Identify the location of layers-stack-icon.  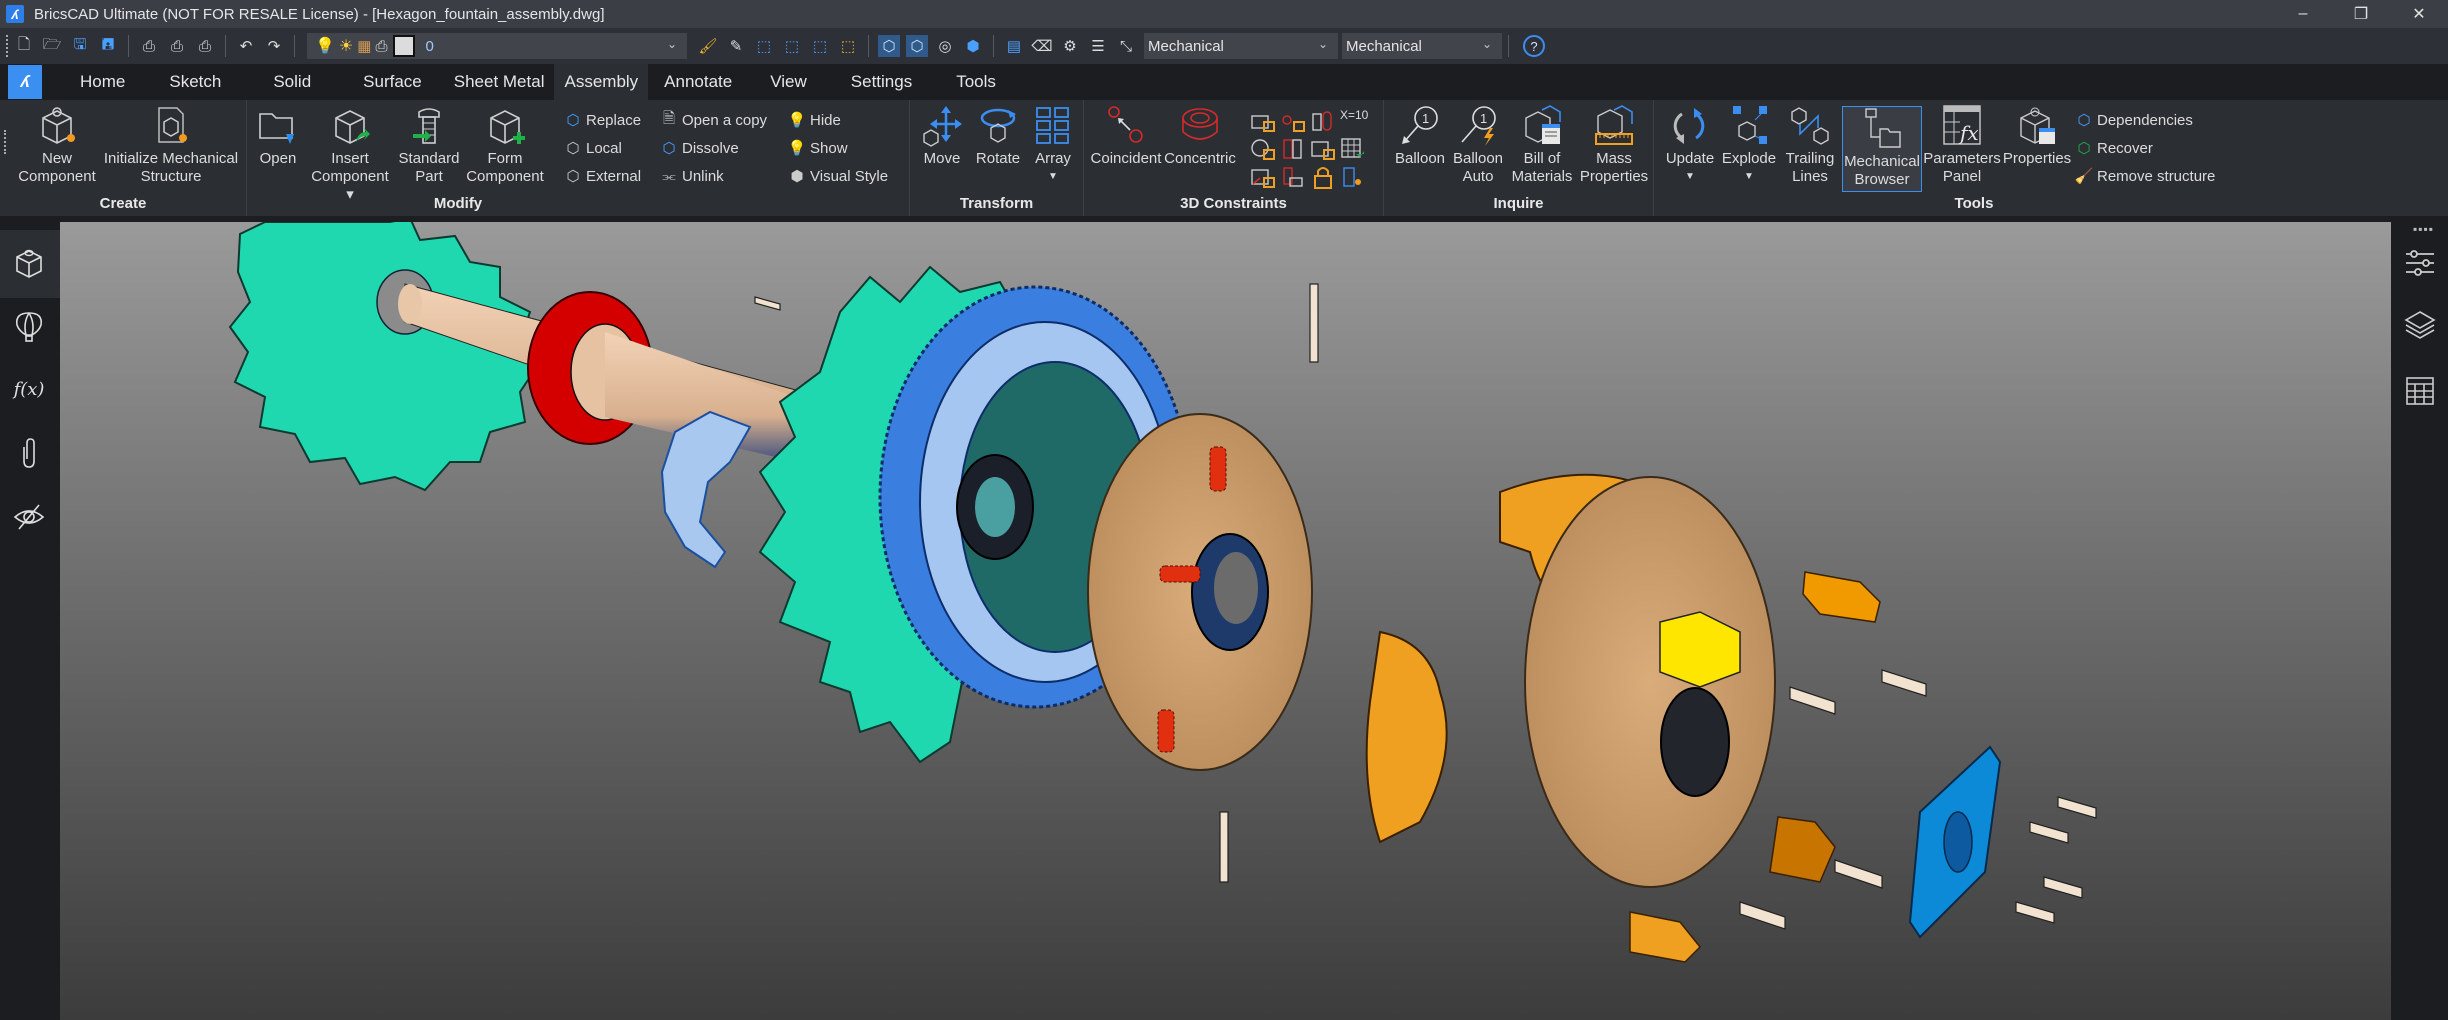
(2420, 325).